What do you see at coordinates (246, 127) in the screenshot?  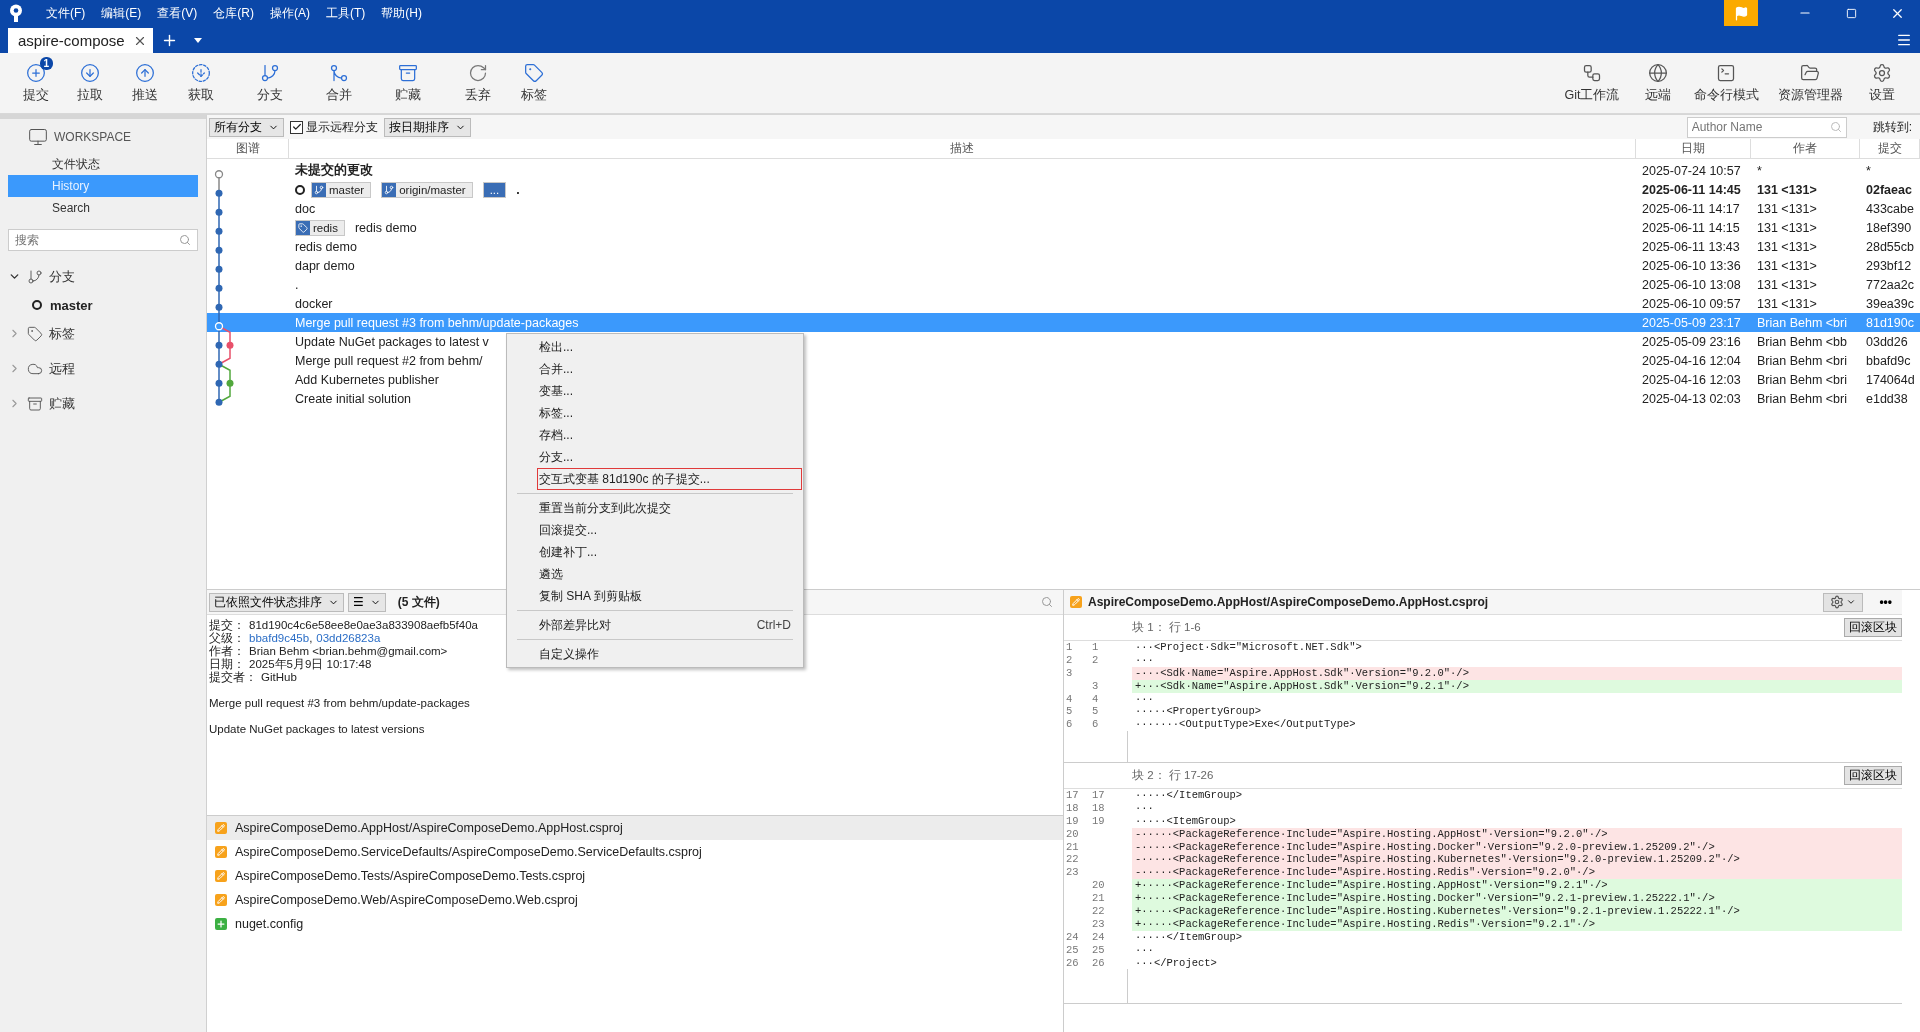 I see `branch-filter-dropdown: 所有分支` at bounding box center [246, 127].